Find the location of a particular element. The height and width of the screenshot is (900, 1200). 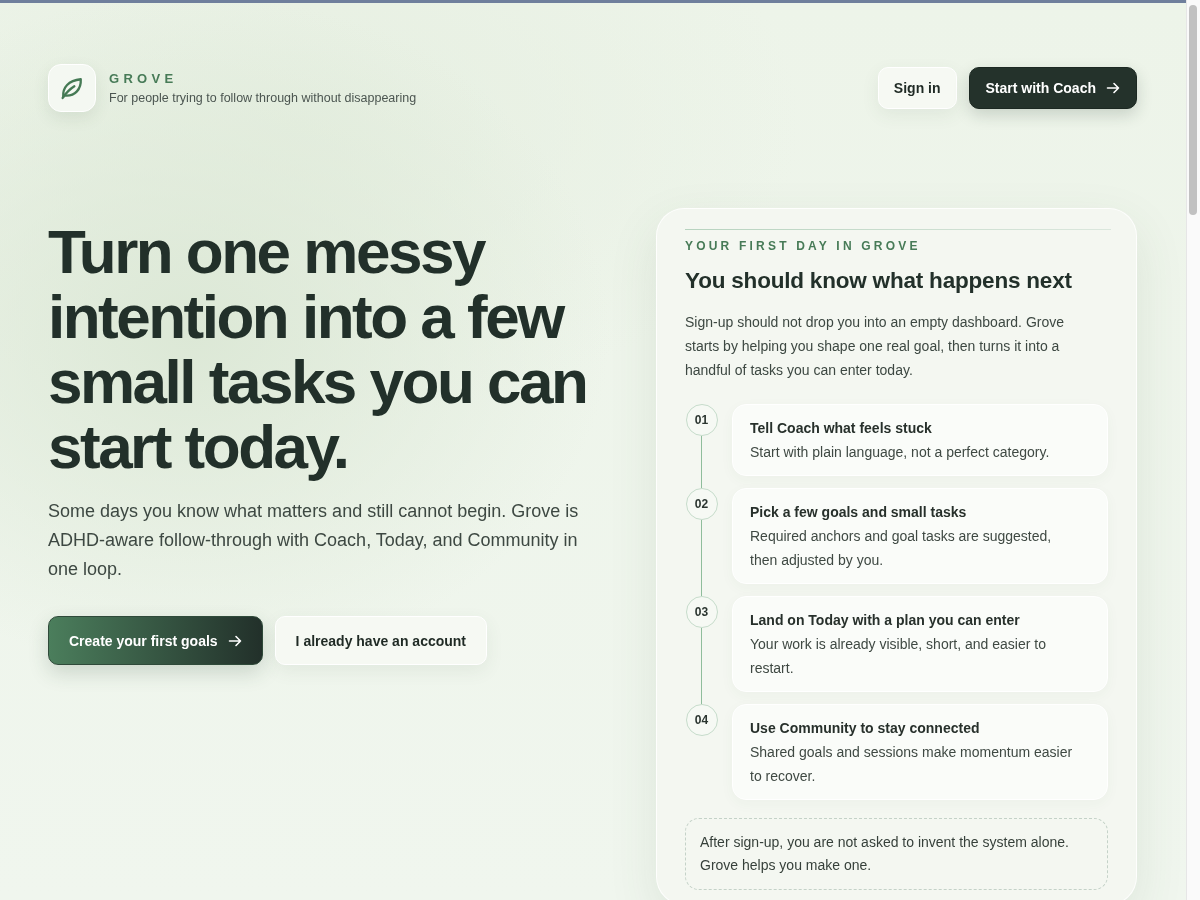

primary-button: Create your first goals is located at coordinates (155, 640).